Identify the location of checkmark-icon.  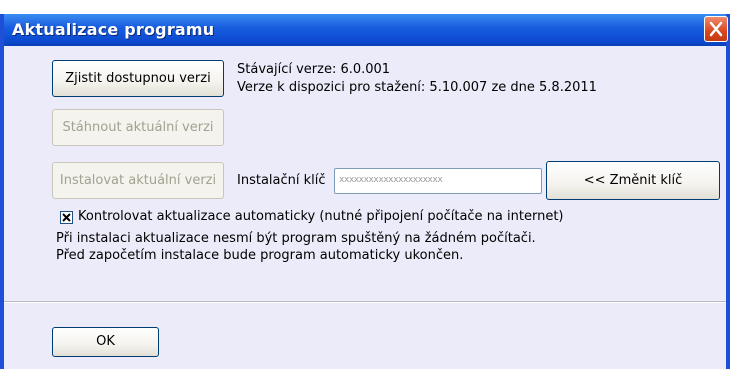
(66, 217).